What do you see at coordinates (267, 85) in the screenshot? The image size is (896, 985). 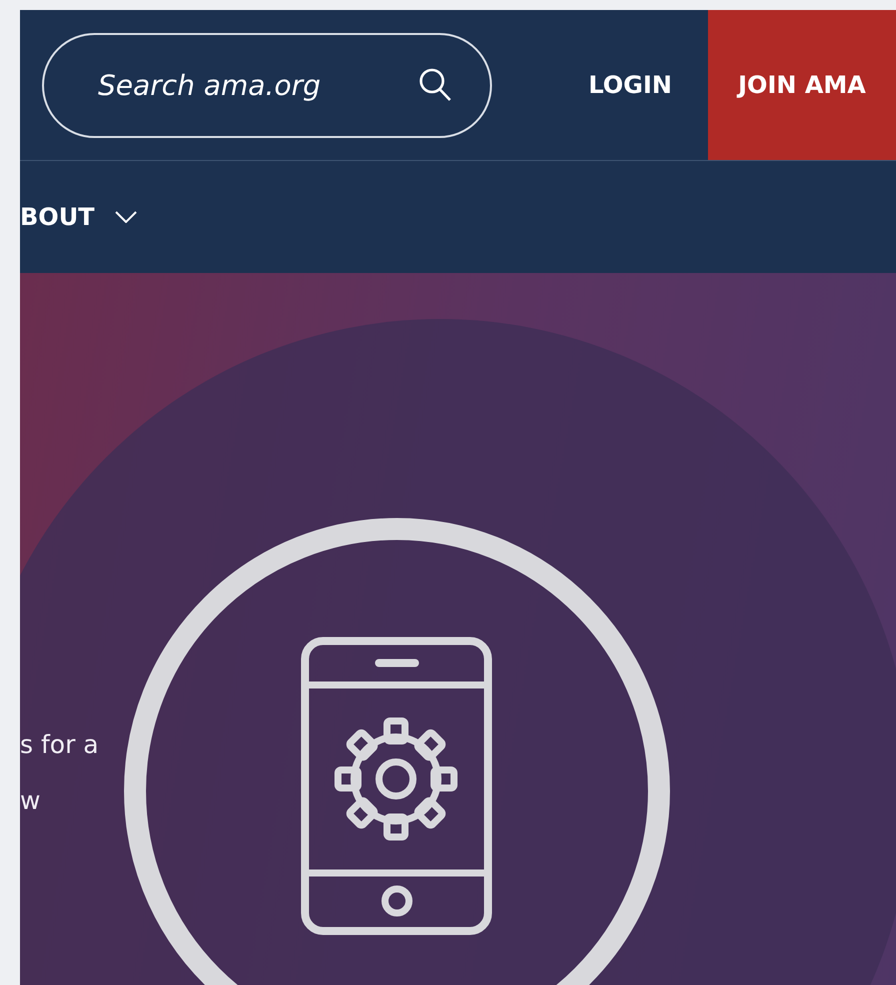 I see `search-field: Search ama.org` at bounding box center [267, 85].